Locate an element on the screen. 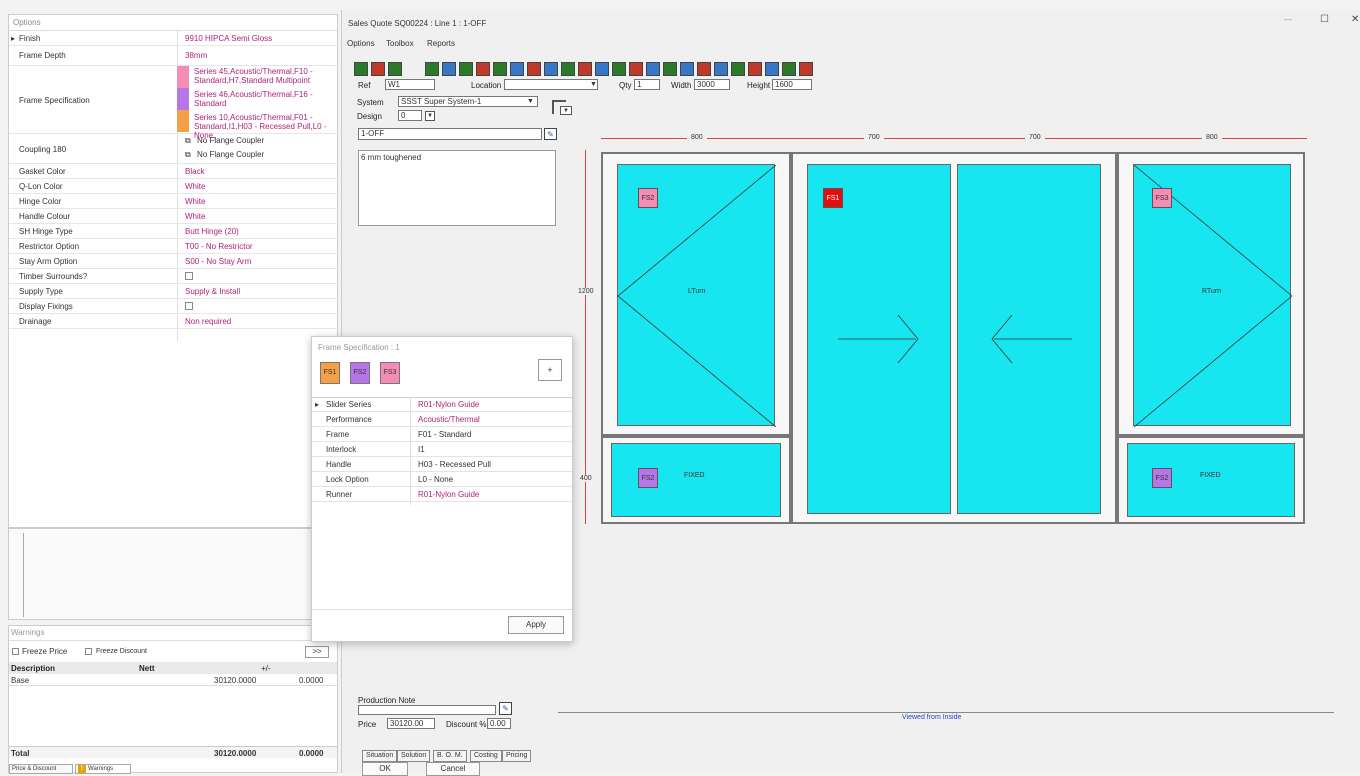 The image size is (1360, 776). glass-slider-left is located at coordinates (879, 339).